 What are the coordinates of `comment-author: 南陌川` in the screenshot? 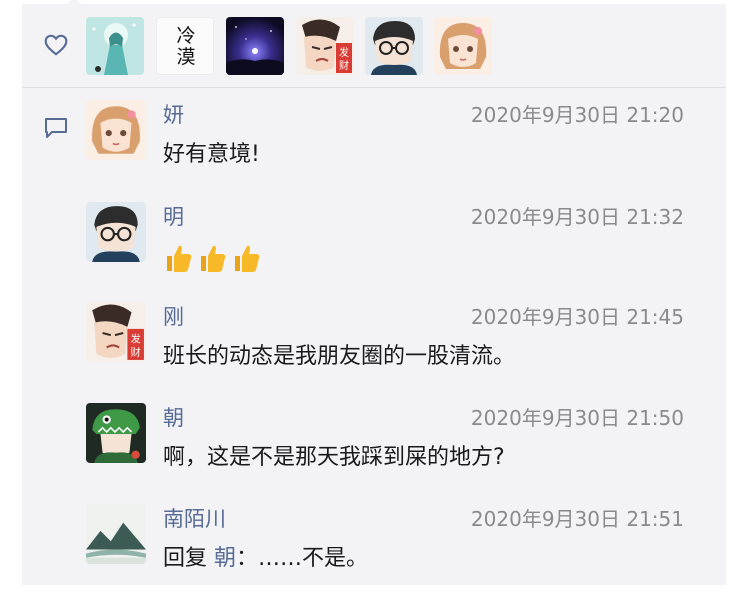 It's located at (194, 519).